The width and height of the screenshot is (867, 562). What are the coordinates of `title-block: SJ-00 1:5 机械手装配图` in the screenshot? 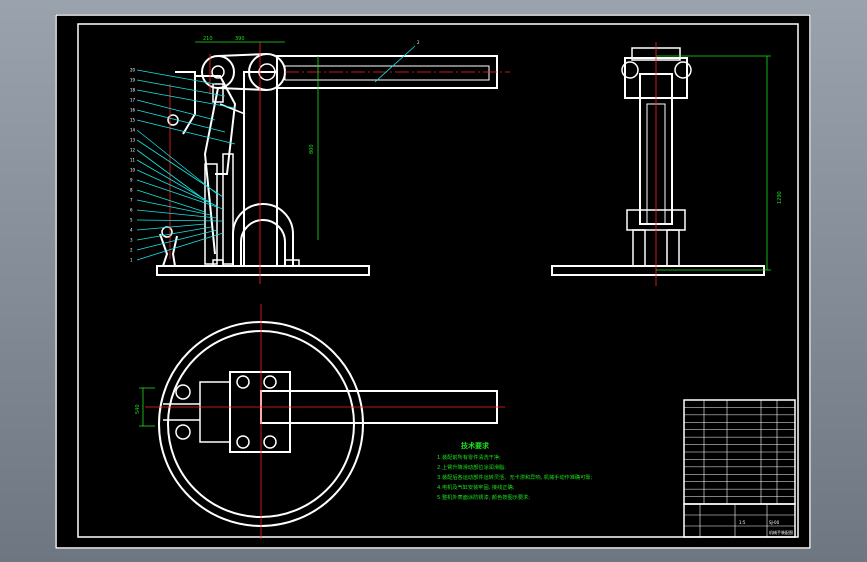 It's located at (739, 520).